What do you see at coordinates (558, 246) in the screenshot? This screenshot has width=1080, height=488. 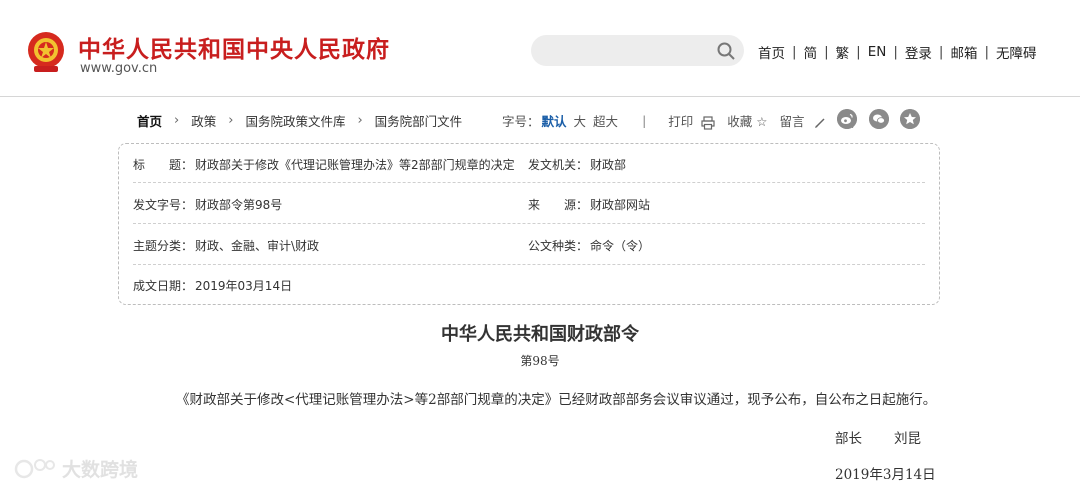 I see `meta-type-label: 公文种类：` at bounding box center [558, 246].